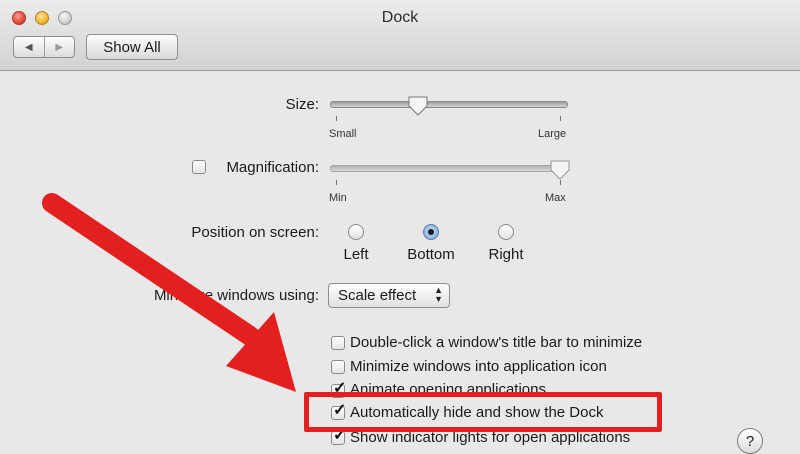 This screenshot has height=454, width=800. What do you see at coordinates (483, 412) in the screenshot?
I see `highlight-box` at bounding box center [483, 412].